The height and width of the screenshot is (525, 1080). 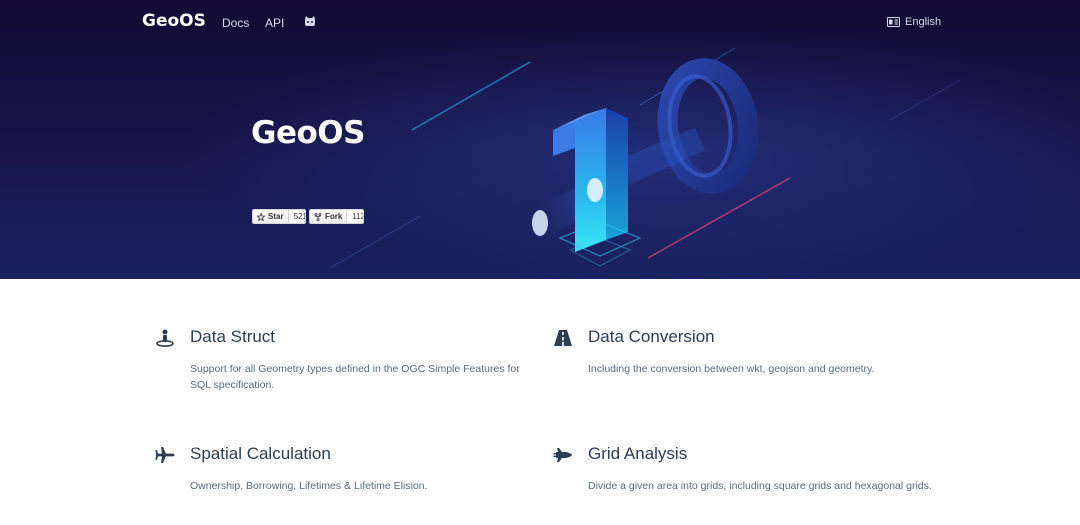 What do you see at coordinates (354, 216) in the screenshot?
I see `fork-count: 112` at bounding box center [354, 216].